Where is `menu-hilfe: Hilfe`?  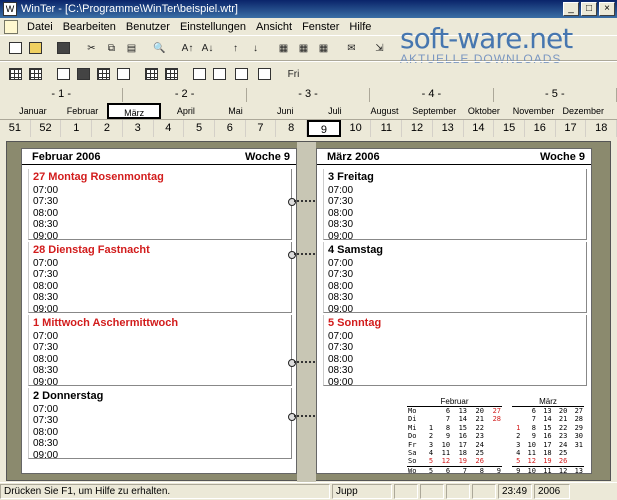 menu-hilfe: Hilfe is located at coordinates (360, 27).